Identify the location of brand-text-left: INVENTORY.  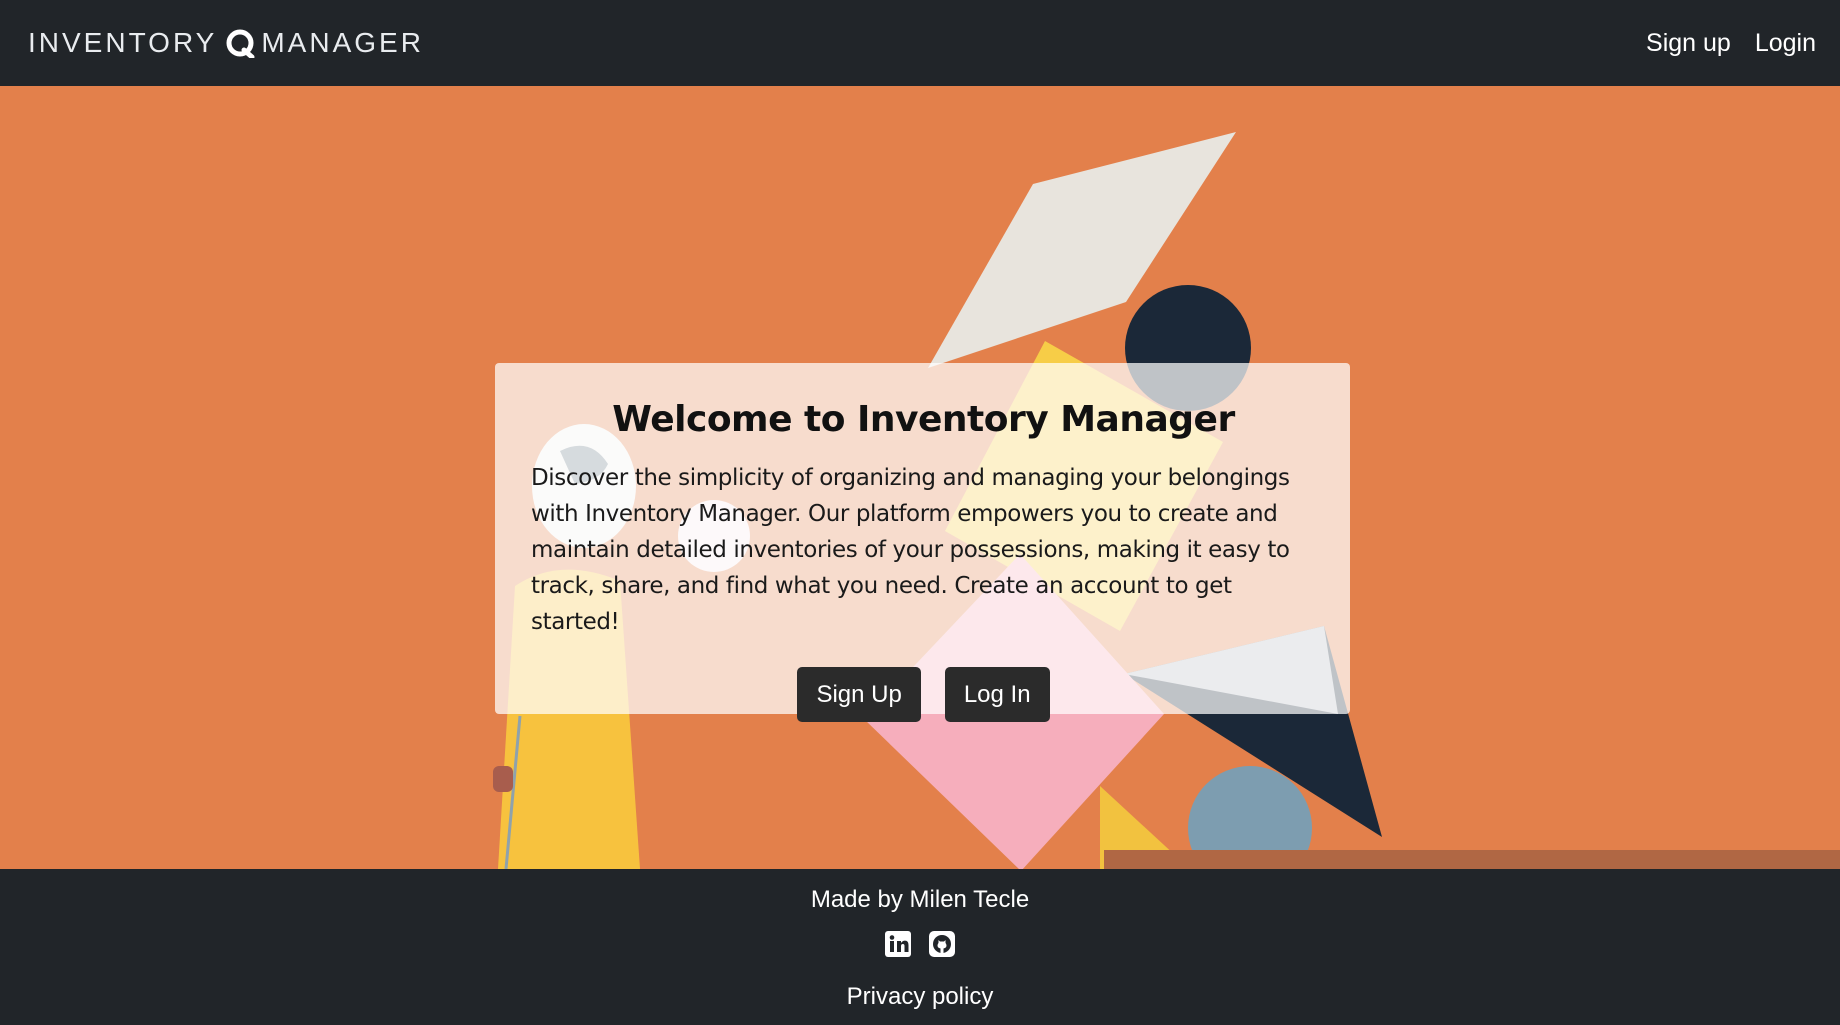
(123, 42).